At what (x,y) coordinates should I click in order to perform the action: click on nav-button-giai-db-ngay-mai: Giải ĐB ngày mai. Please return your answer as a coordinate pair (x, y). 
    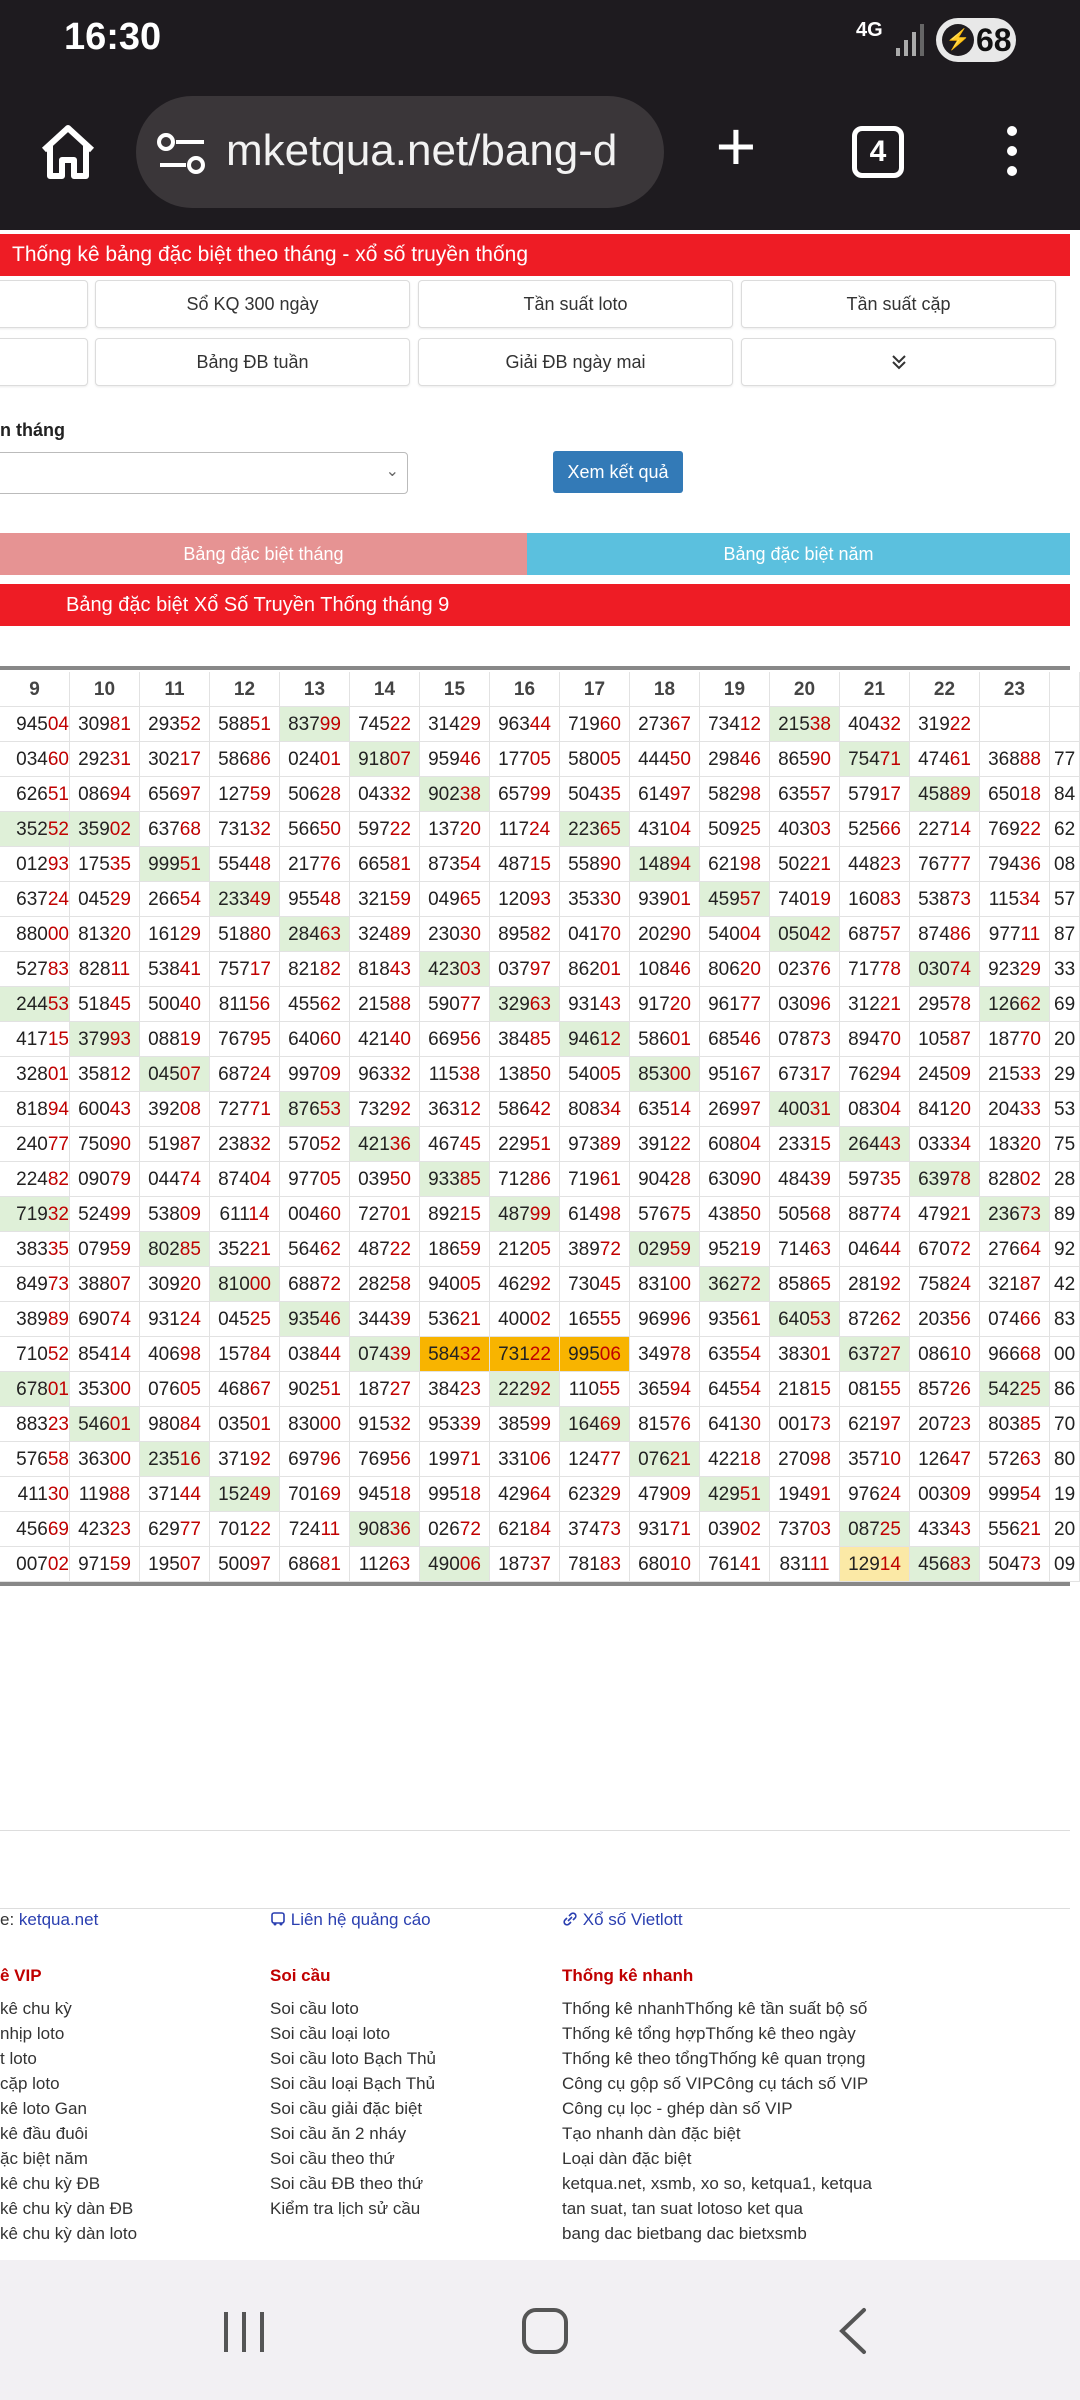
    Looking at the image, I should click on (575, 362).